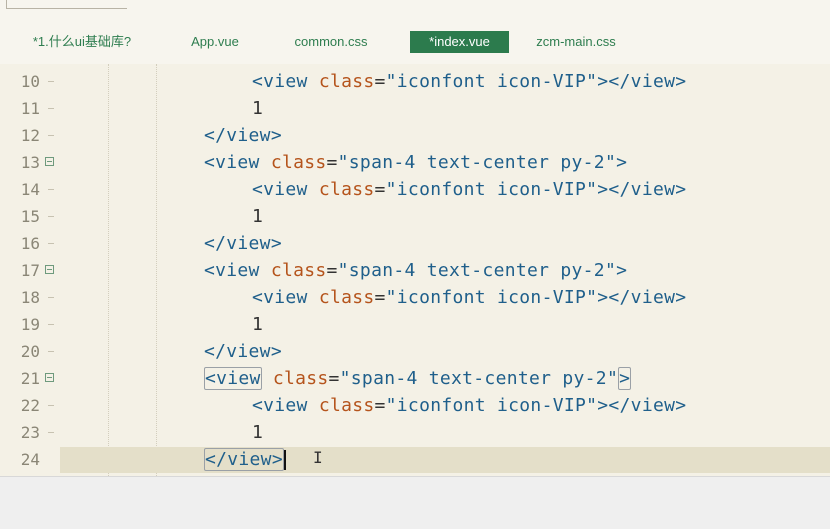  Describe the element at coordinates (415, 10) in the screenshot. I see `window-top-strip` at that location.